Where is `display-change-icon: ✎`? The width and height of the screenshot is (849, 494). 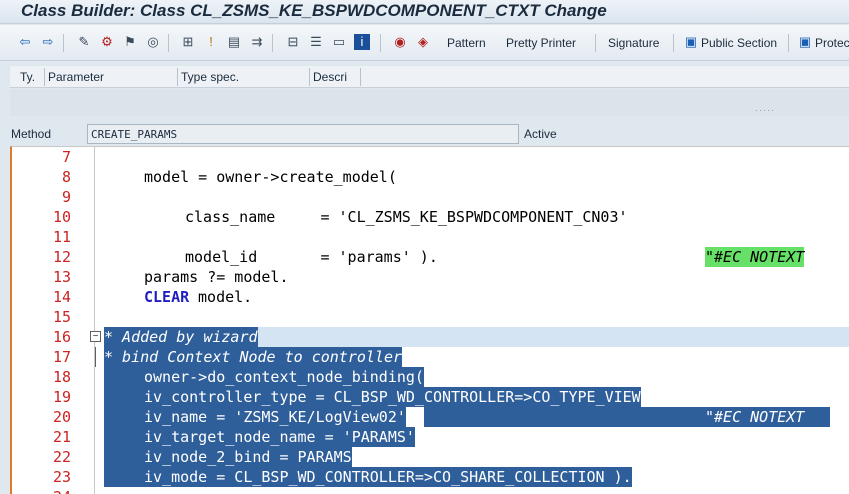 display-change-icon: ✎ is located at coordinates (84, 42).